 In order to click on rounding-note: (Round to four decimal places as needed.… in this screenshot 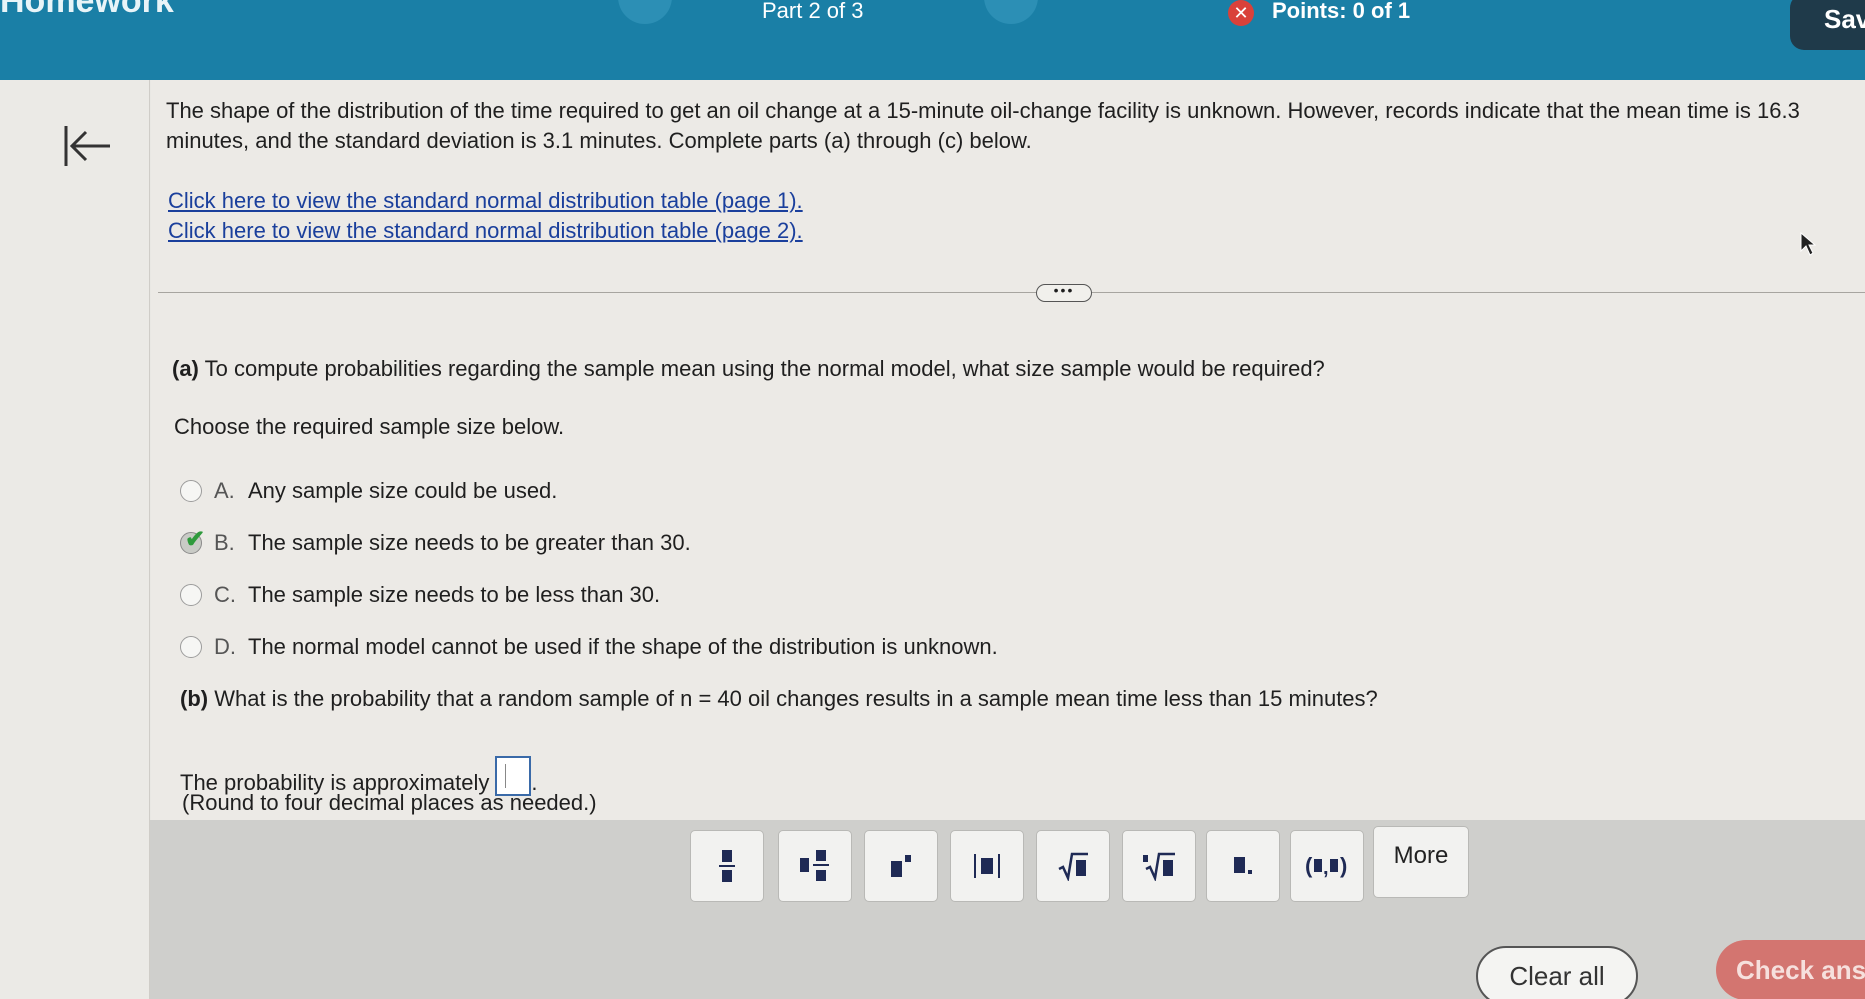, I will do `click(389, 802)`.